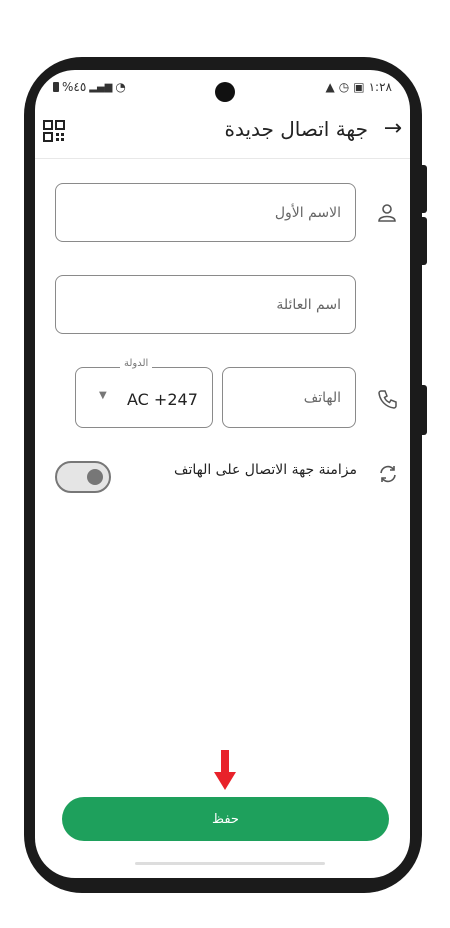 This screenshot has height=928, width=450. Describe the element at coordinates (205, 212) in the screenshot. I see `first-name-field: الاسم الأول` at that location.